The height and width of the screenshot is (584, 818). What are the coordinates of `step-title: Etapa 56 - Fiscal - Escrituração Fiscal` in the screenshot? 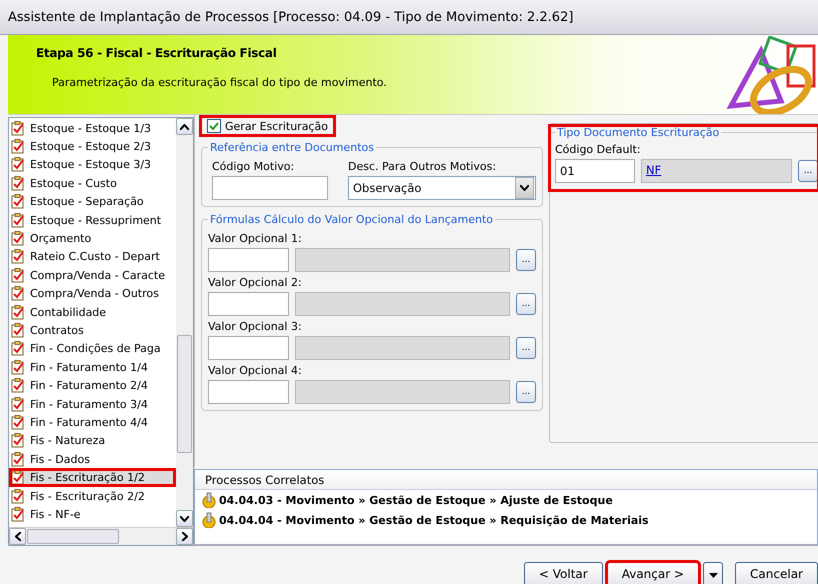 It's located at (157, 53).